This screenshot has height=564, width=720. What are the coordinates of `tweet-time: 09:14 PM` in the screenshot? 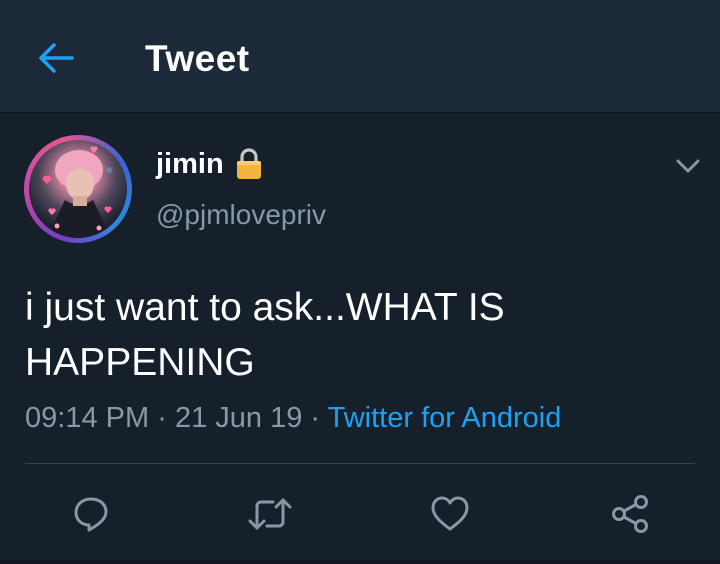 It's located at (87, 418).